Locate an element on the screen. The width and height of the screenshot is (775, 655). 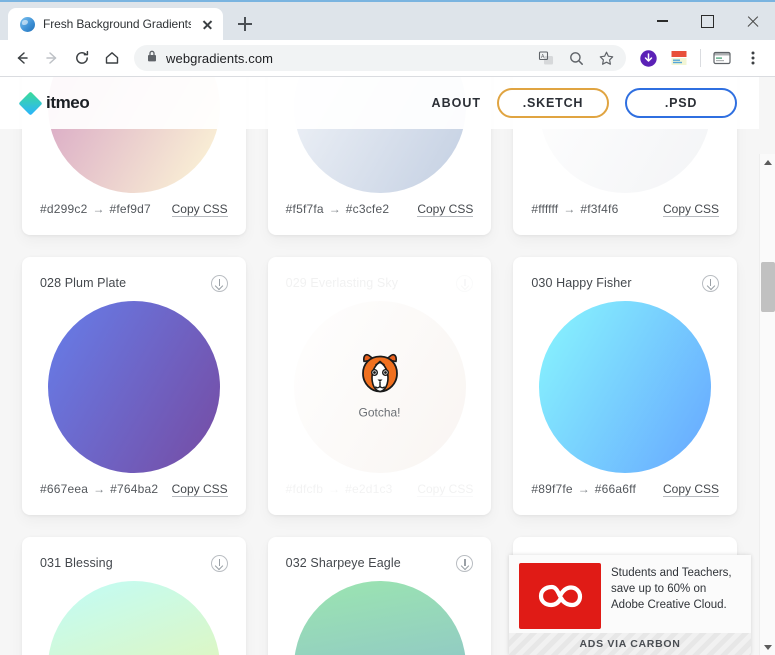
globe-icon is located at coordinates (27, 24).